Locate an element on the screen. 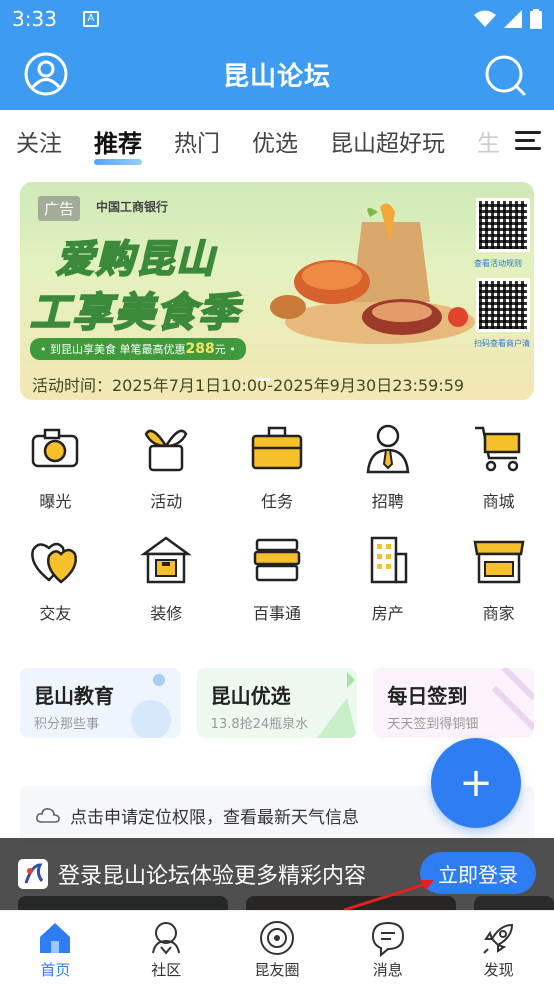 This screenshot has height=984, width=554. nav-friends-circle: 昆友圈 is located at coordinates (277, 947).